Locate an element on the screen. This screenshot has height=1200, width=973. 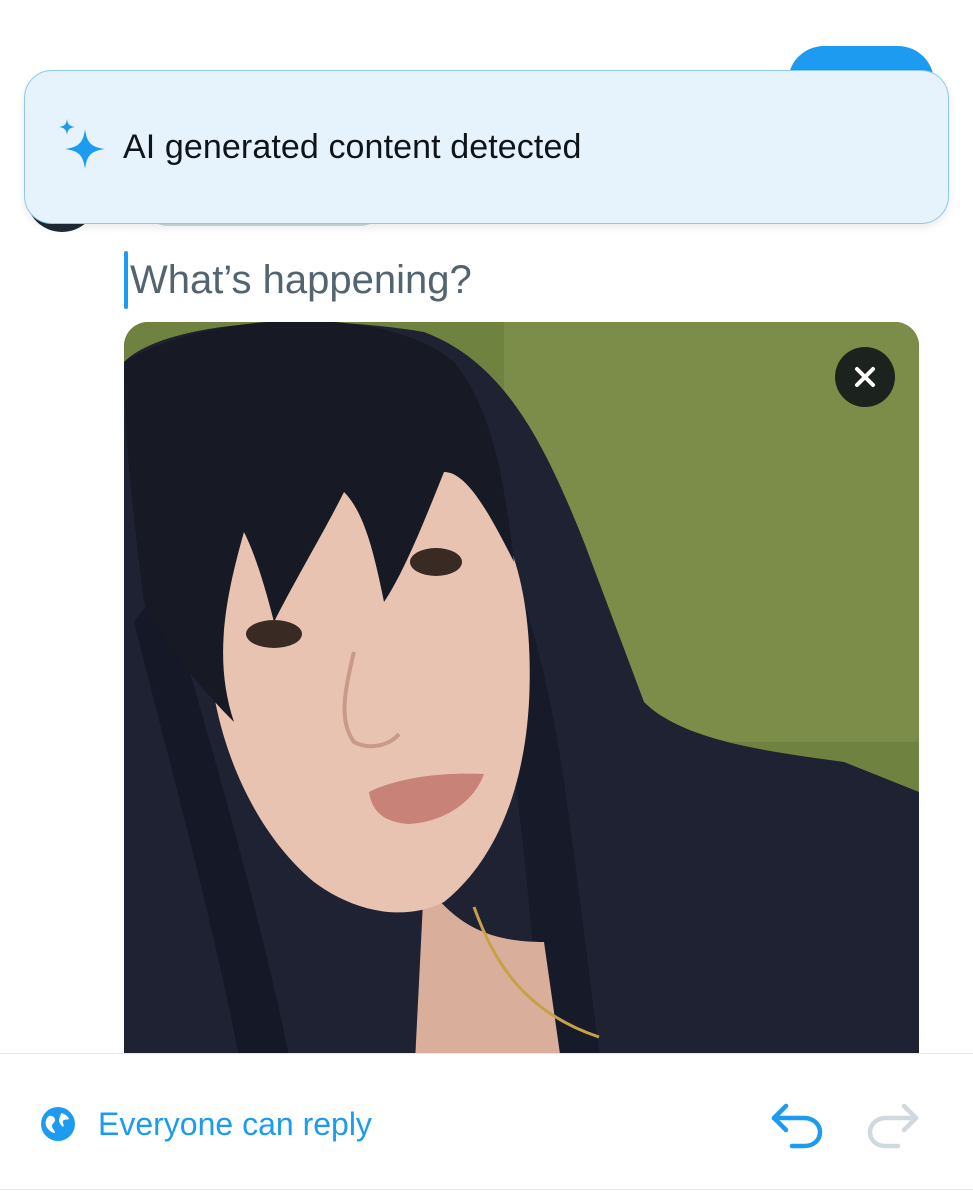
close-icon is located at coordinates (865, 377).